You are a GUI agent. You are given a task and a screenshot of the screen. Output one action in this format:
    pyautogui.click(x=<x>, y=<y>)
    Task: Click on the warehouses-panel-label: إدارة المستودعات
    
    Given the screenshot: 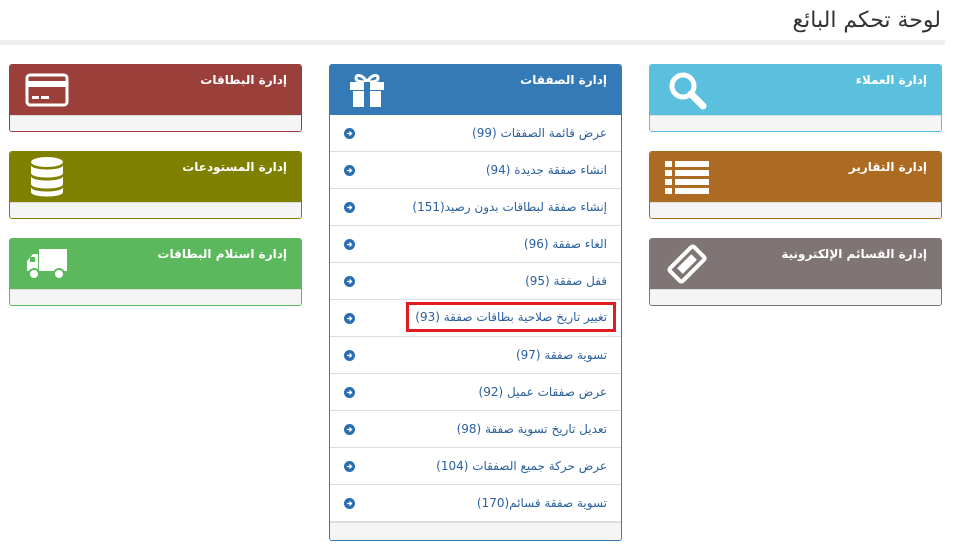 What is the action you would take?
    pyautogui.click(x=234, y=167)
    